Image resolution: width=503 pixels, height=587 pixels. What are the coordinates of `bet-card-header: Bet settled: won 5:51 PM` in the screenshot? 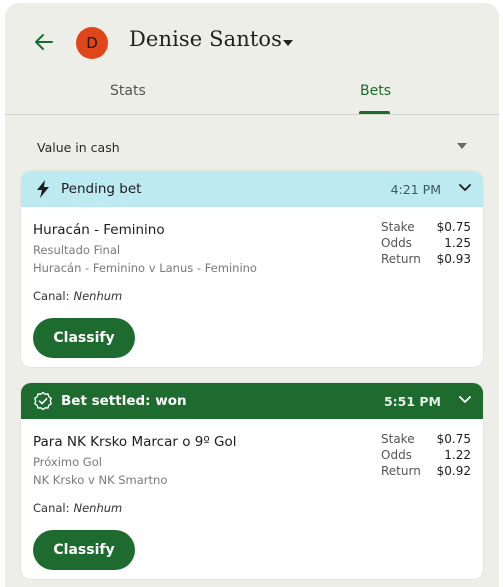 It's located at (252, 401).